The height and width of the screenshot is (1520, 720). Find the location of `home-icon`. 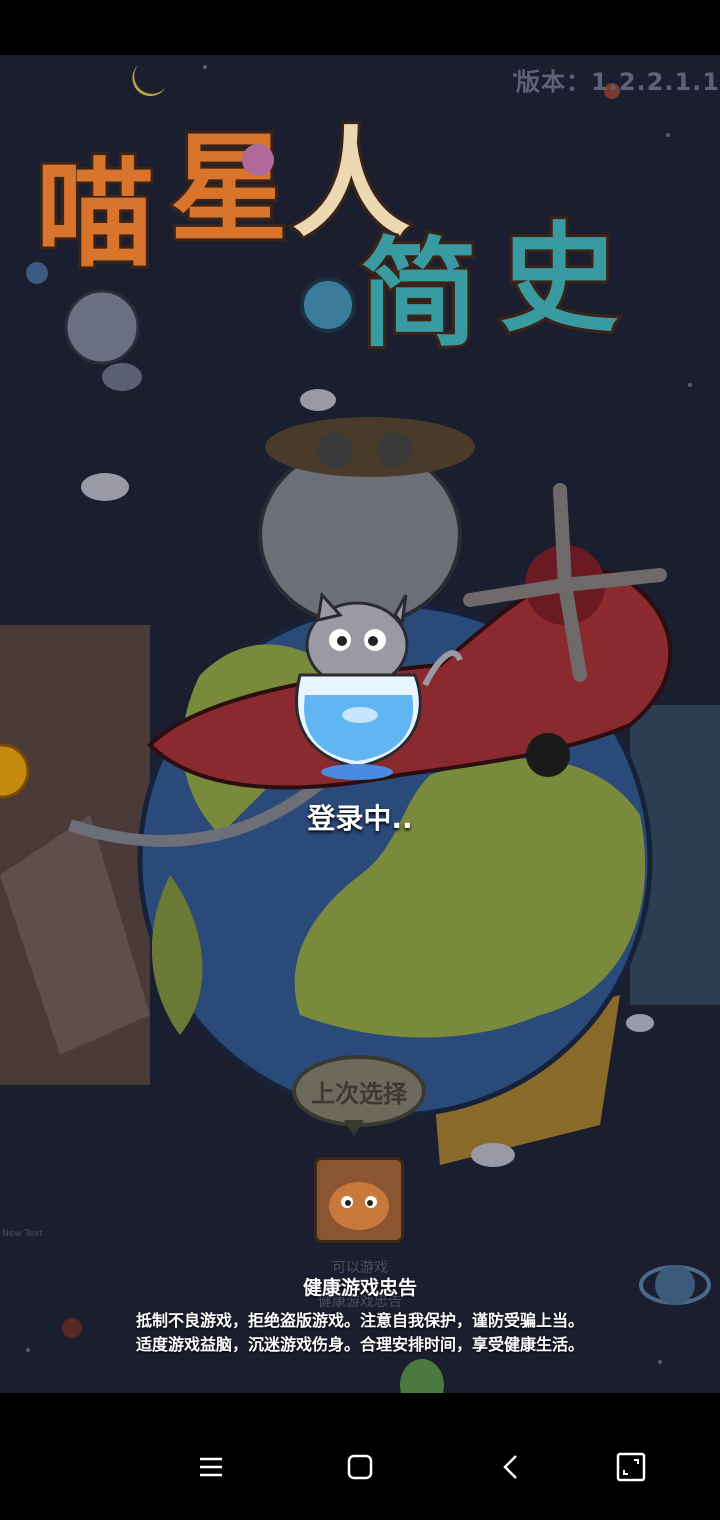

home-icon is located at coordinates (360, 1467).